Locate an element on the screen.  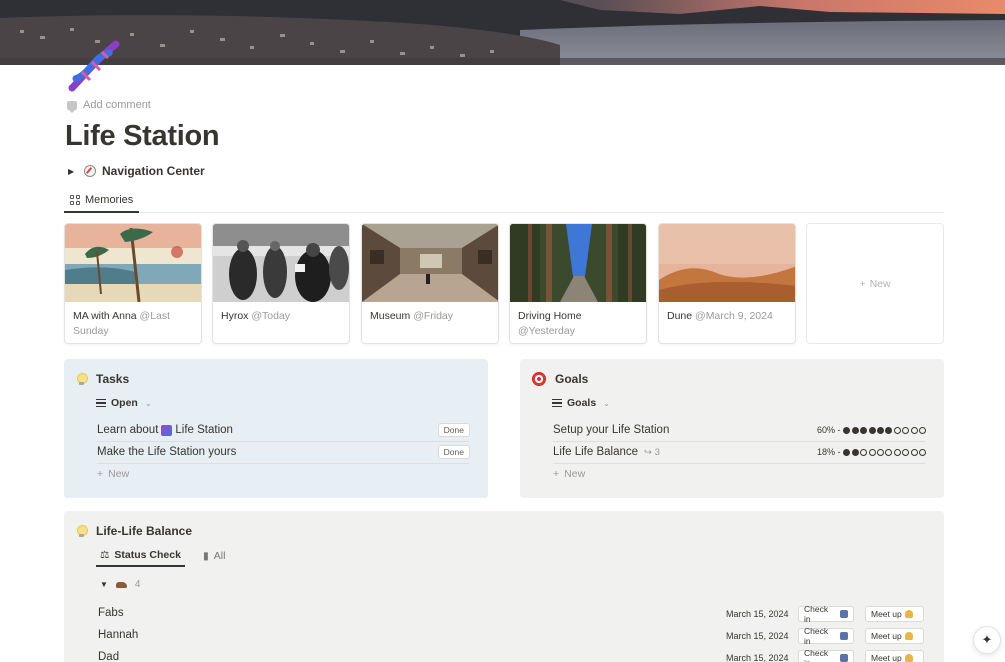
life-balance-header: Life-Life Balance is located at coordinates (134, 531).